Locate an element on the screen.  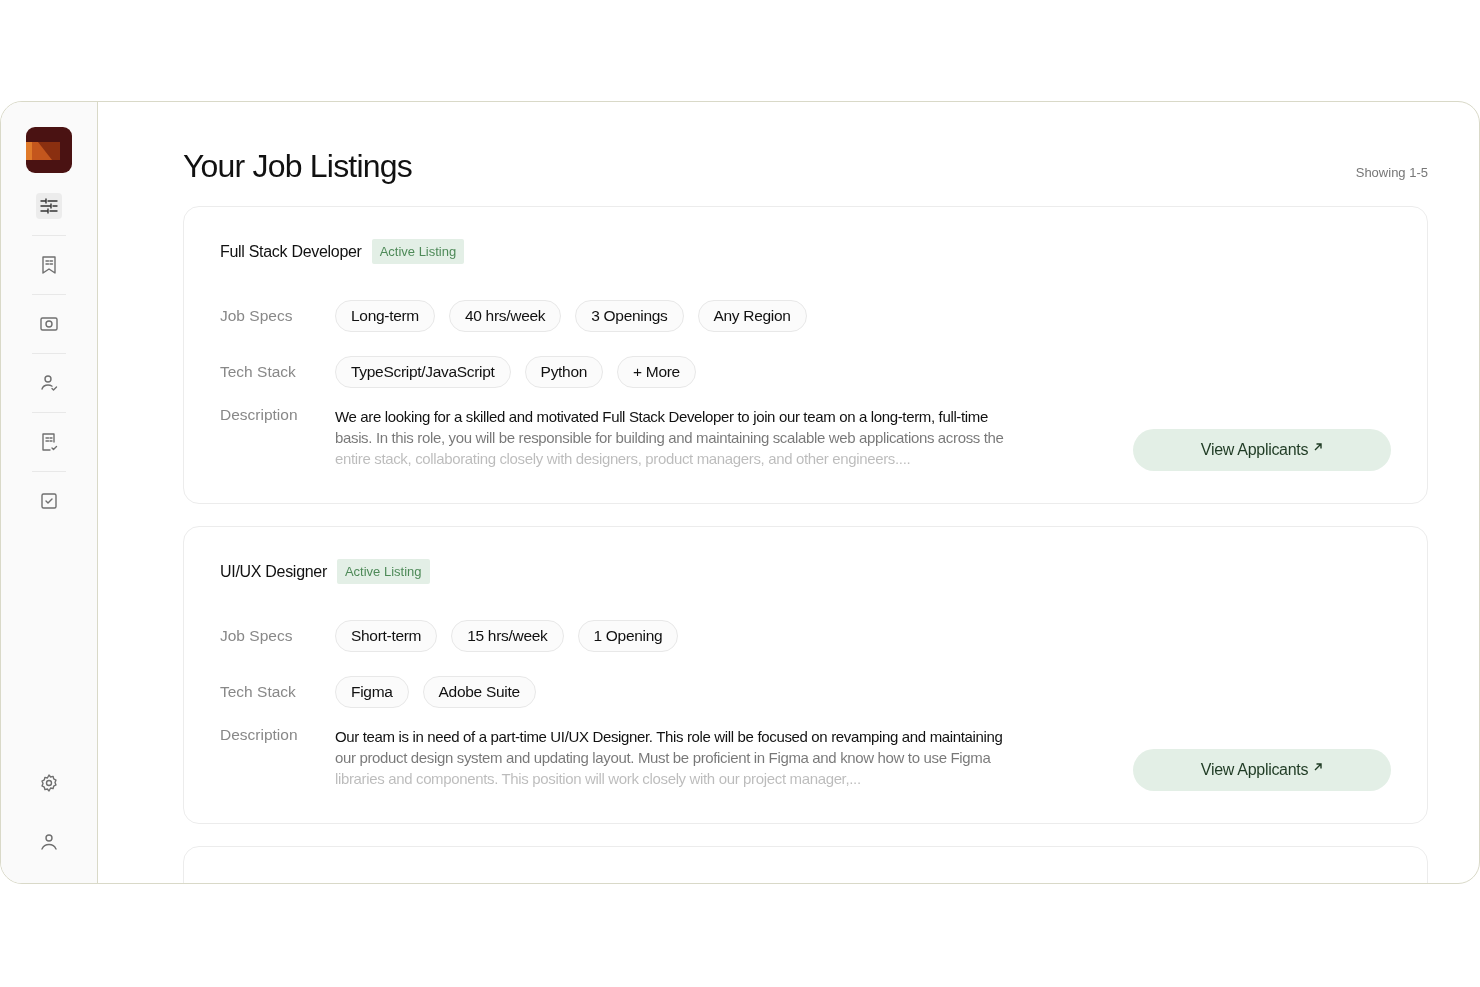
tag: 1 Opening is located at coordinates (628, 636).